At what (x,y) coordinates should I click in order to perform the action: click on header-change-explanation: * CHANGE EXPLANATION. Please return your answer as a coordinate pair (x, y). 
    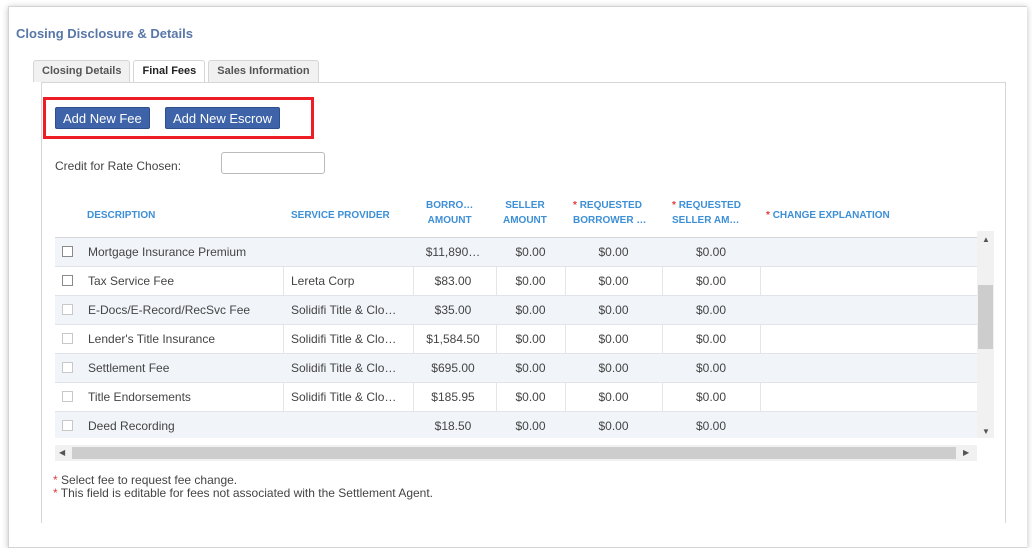
    Looking at the image, I should click on (828, 215).